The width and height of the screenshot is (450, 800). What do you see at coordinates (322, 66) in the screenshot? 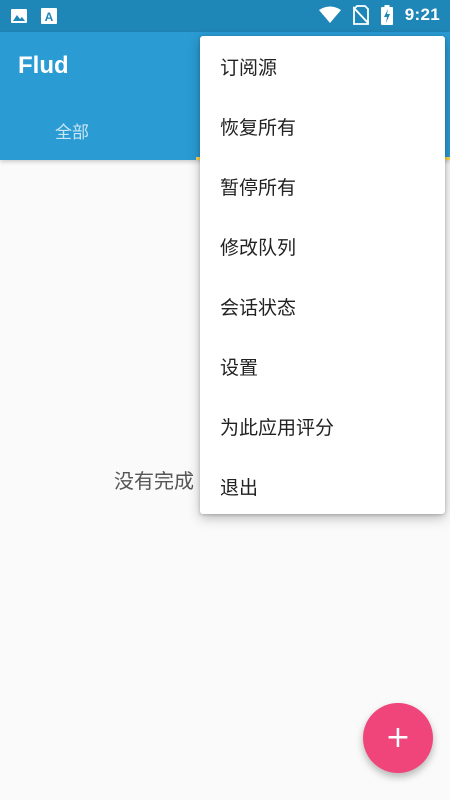
I see `menu-item-feeds: 订阅源` at bounding box center [322, 66].